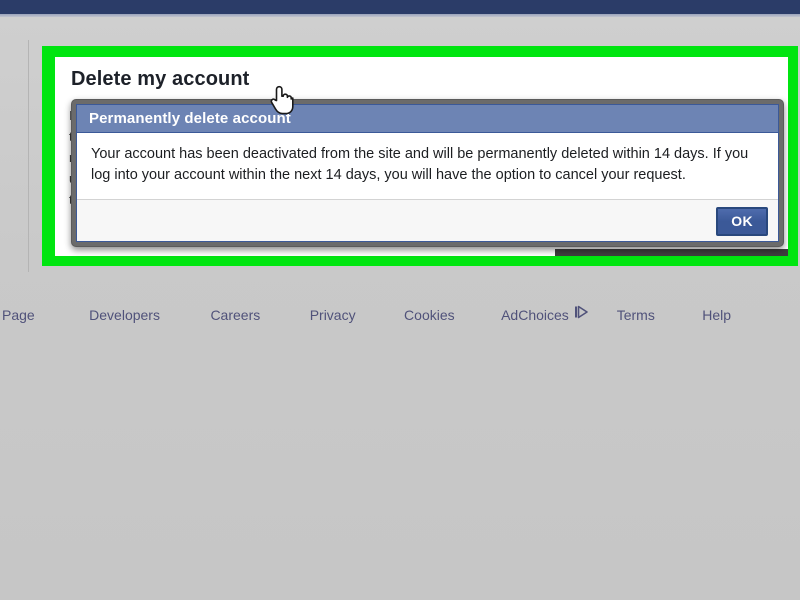  I want to click on dialog-footer: OK, so click(427, 220).